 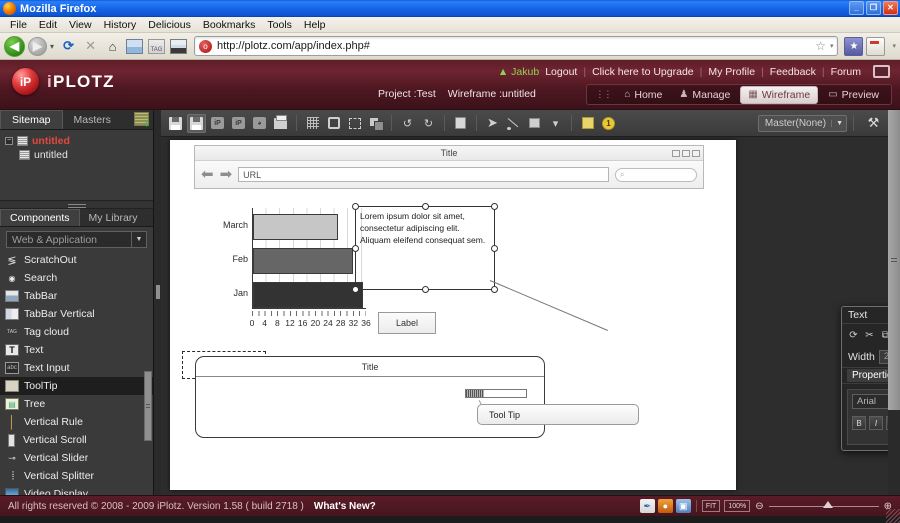 What do you see at coordinates (229, 25) in the screenshot?
I see `menu-bookmarks: Bookmarks` at bounding box center [229, 25].